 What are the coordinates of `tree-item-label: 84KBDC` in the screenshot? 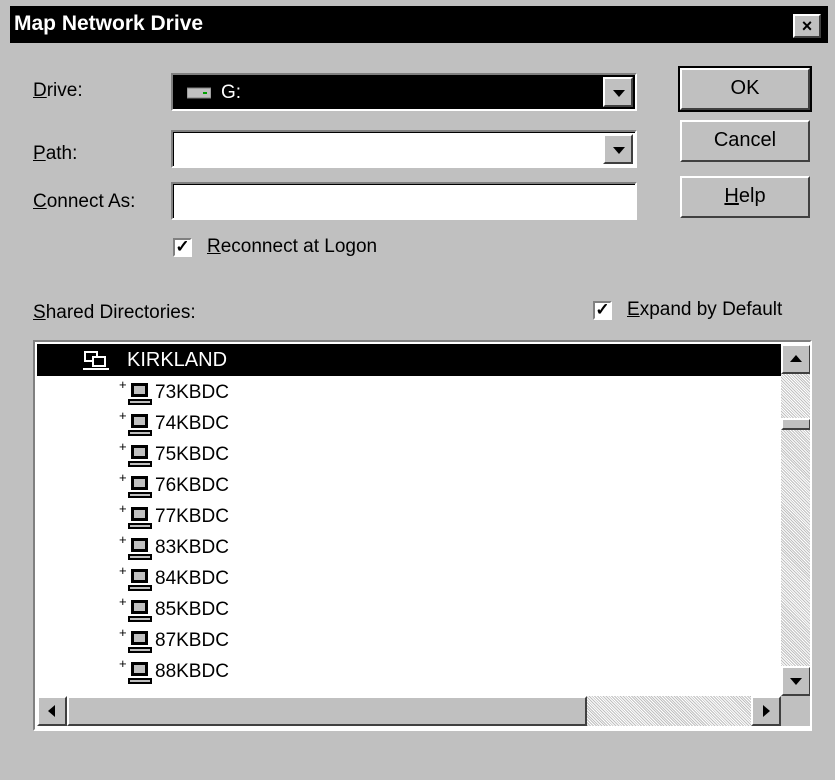 It's located at (192, 578).